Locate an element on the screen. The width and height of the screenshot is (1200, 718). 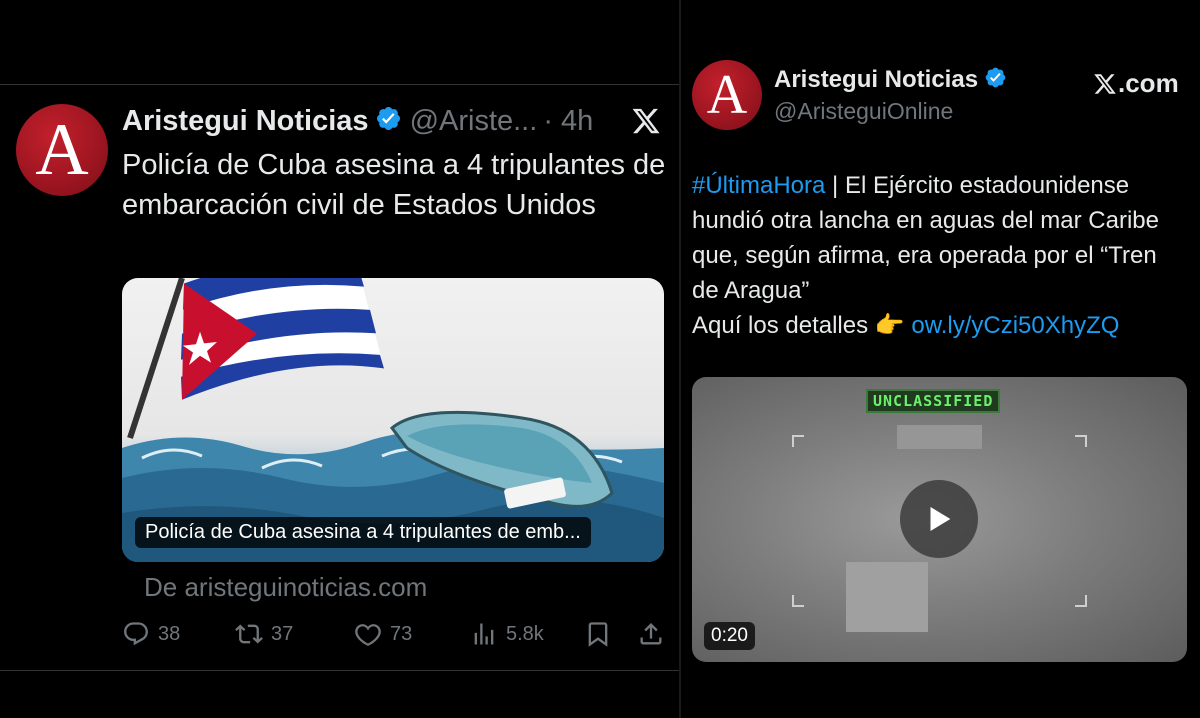
bookmark-icon is located at coordinates (598, 634).